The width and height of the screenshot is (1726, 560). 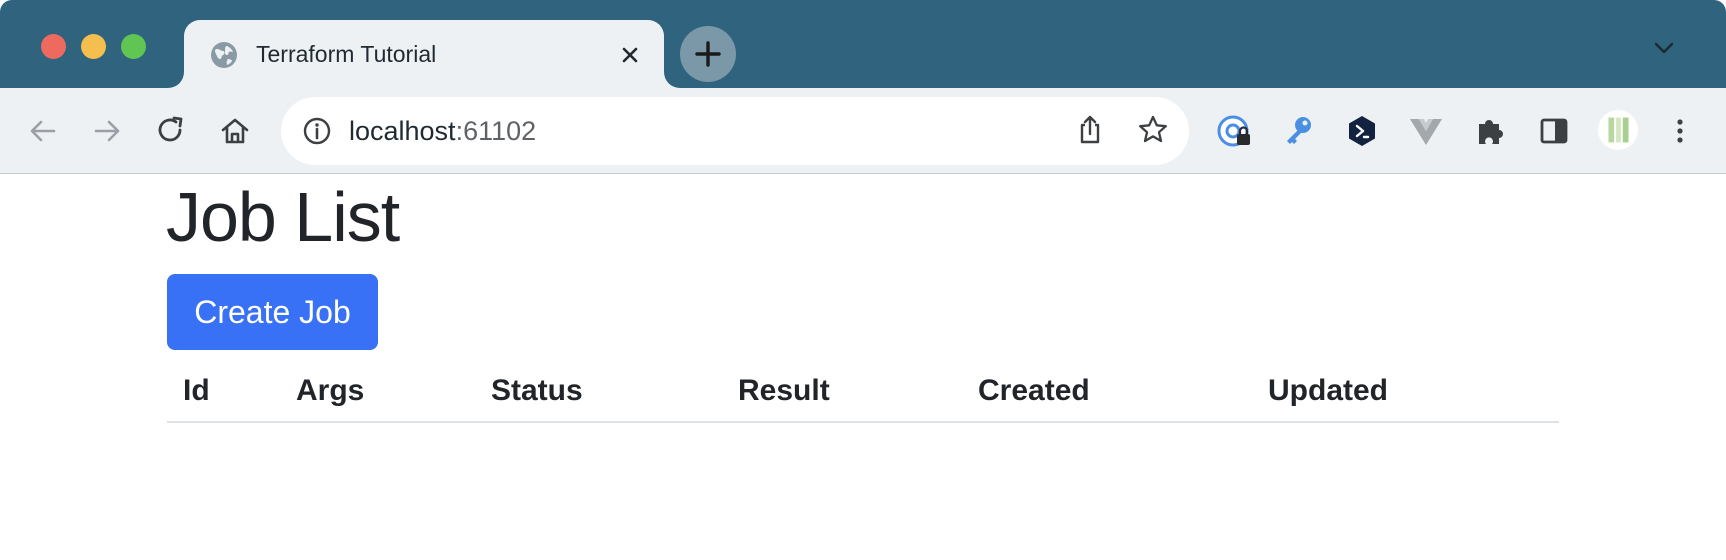 I want to click on arrow-right-icon, so click(x=107, y=131).